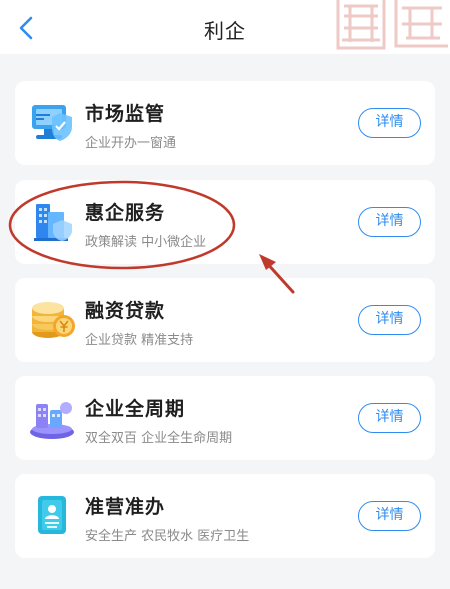  Describe the element at coordinates (146, 242) in the screenshot. I see `card-subtitle: 政策解读 中小微企业` at that location.